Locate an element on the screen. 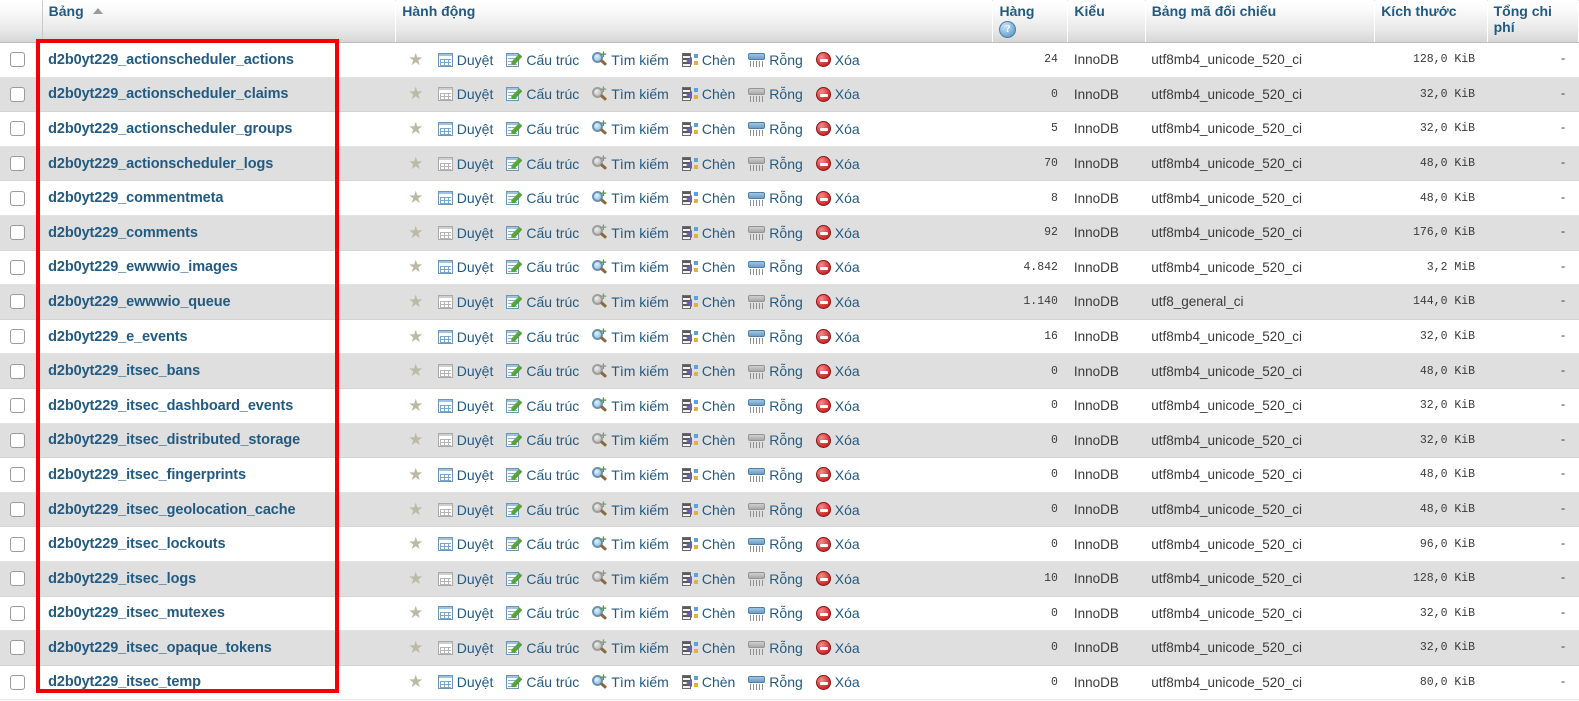 The image size is (1579, 701). table-name-link: d2b0yt229_commentmeta is located at coordinates (135, 198).